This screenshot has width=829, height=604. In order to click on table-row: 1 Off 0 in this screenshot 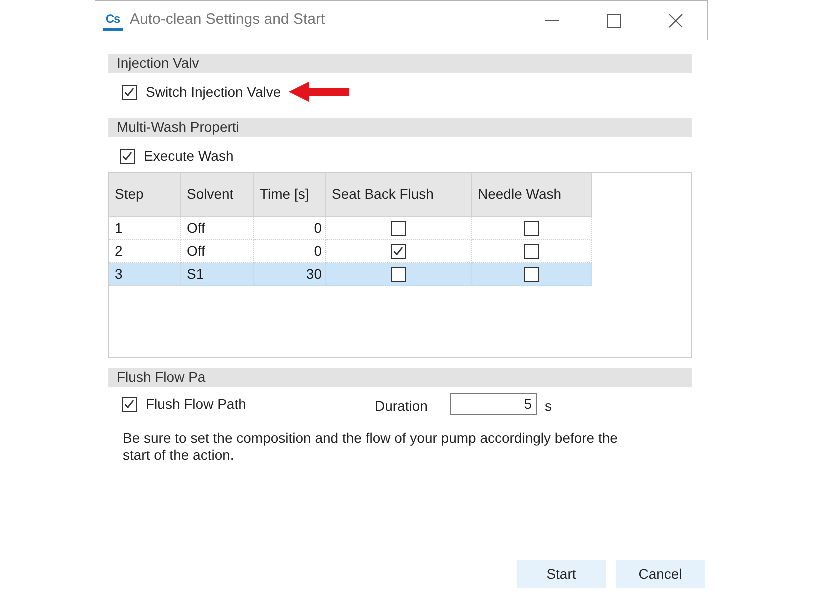, I will do `click(350, 228)`.